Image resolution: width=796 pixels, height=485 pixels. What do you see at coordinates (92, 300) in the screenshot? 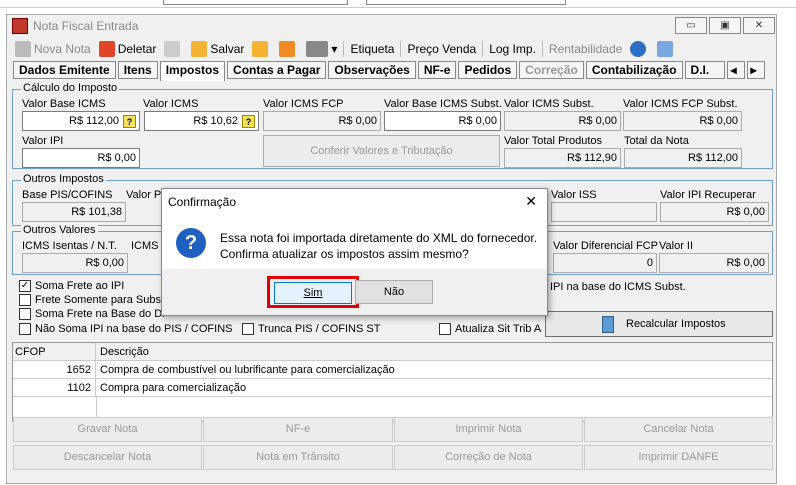
I see `frete-subst-checkbox: Frete Somente para Substi` at bounding box center [92, 300].